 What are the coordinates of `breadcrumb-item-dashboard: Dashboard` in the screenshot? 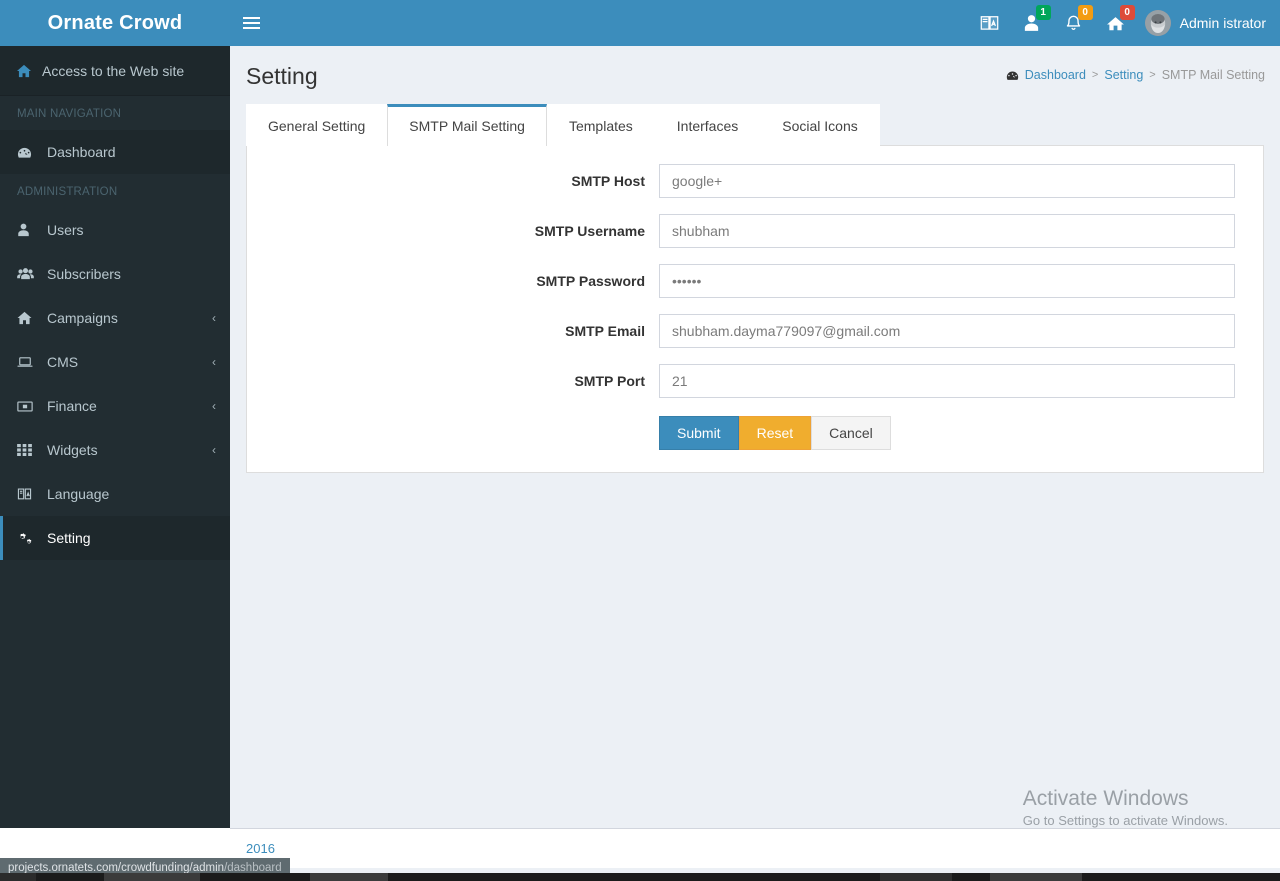 It's located at (1055, 75).